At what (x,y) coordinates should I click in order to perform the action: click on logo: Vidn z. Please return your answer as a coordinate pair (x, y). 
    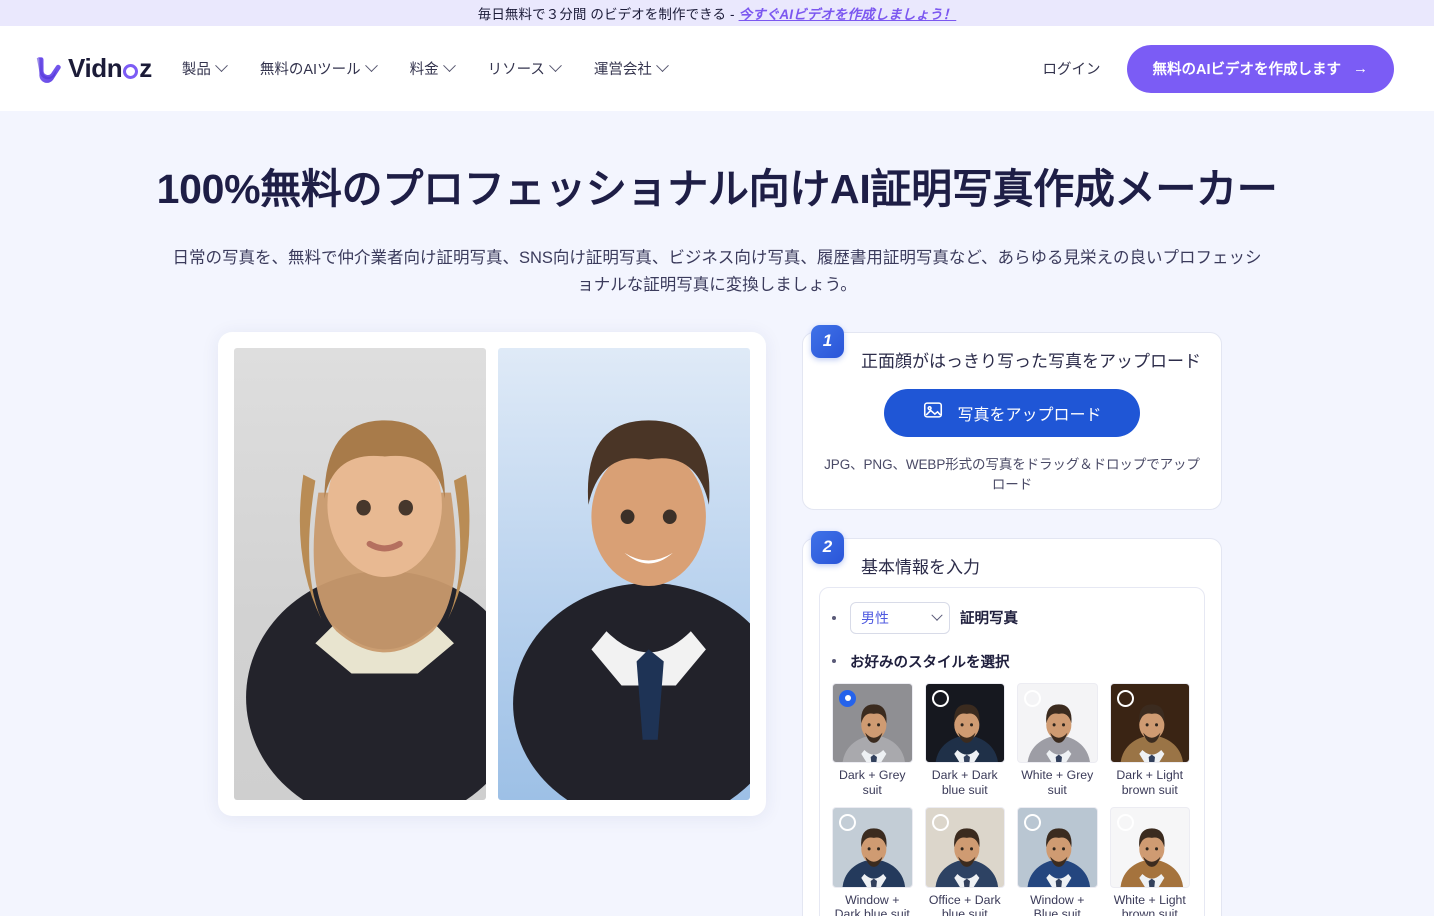
    Looking at the image, I should click on (91, 69).